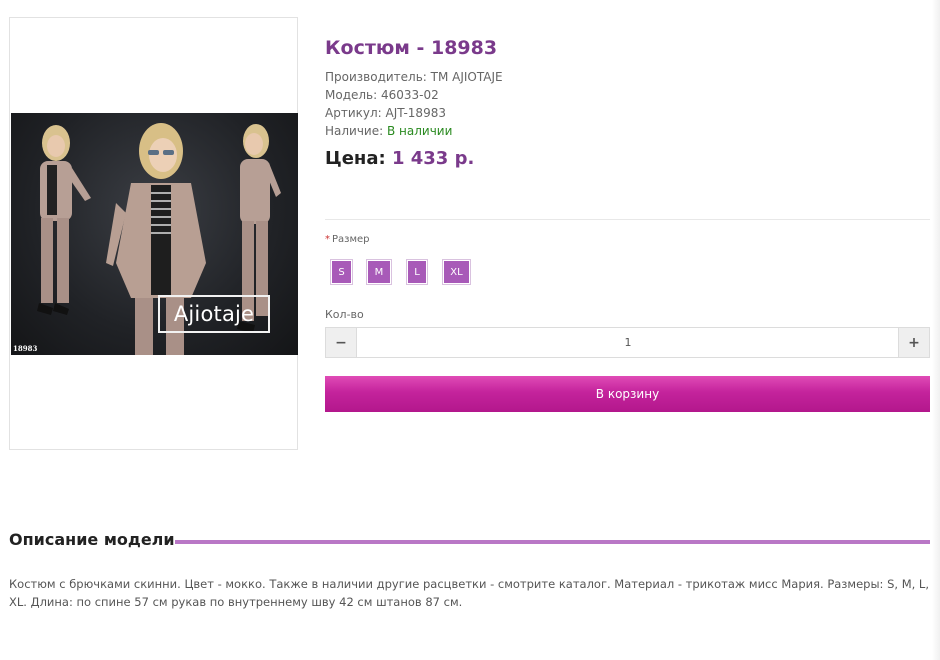 The width and height of the screenshot is (940, 660). I want to click on size-option-label: * Размер, so click(347, 239).